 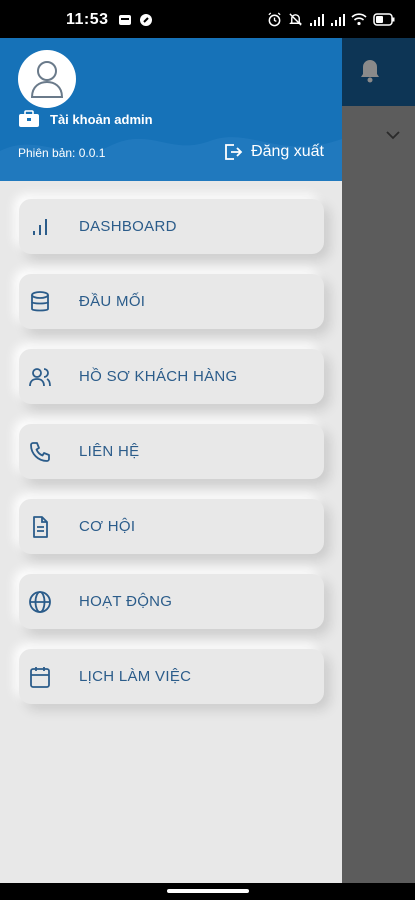 I want to click on database-icon, so click(x=40, y=301).